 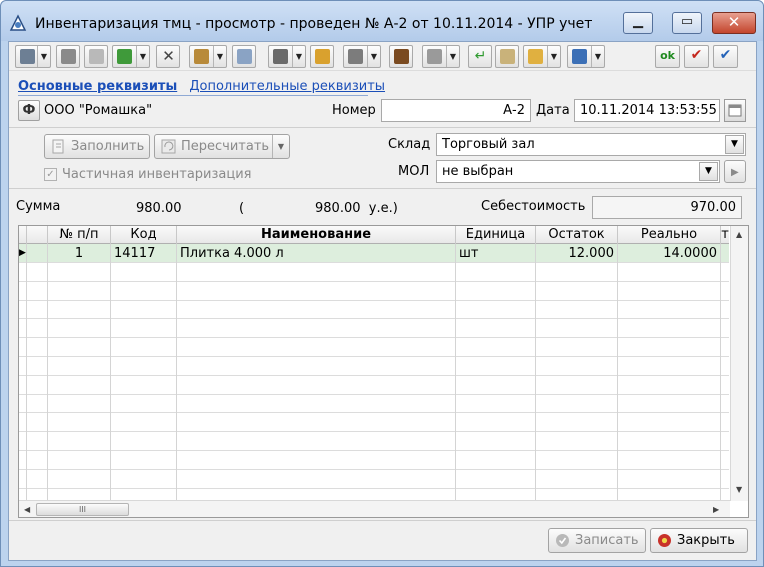 I want to click on recalculate-button: Пересчитать ▼, so click(x=222, y=146).